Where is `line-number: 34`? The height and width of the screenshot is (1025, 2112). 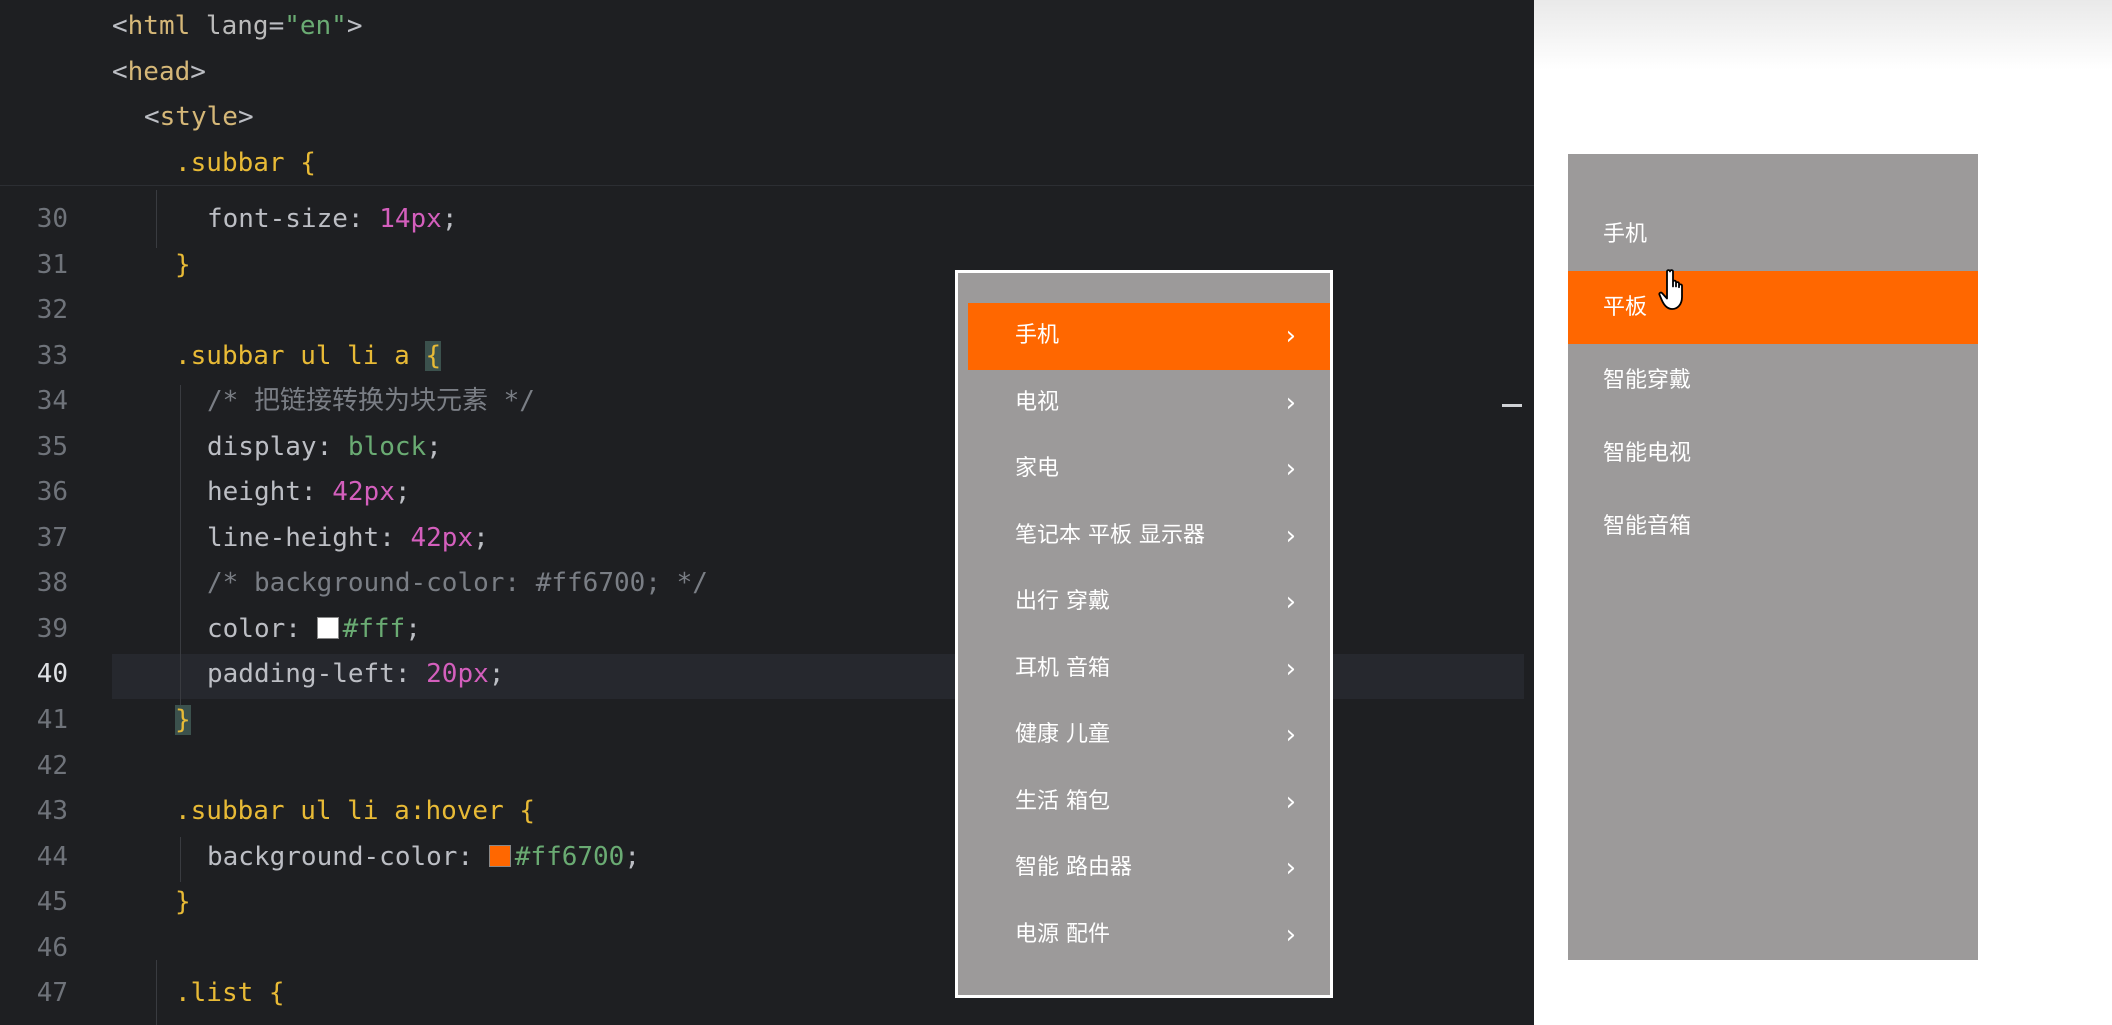 line-number: 34 is located at coordinates (52, 401).